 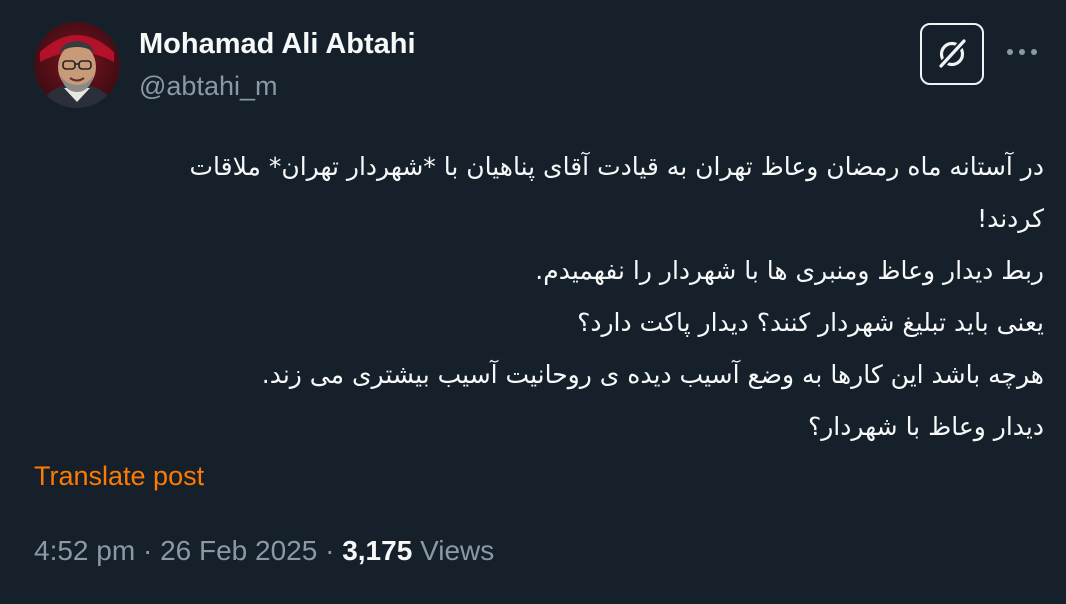 What do you see at coordinates (377, 550) in the screenshot?
I see `views-count: 3,175` at bounding box center [377, 550].